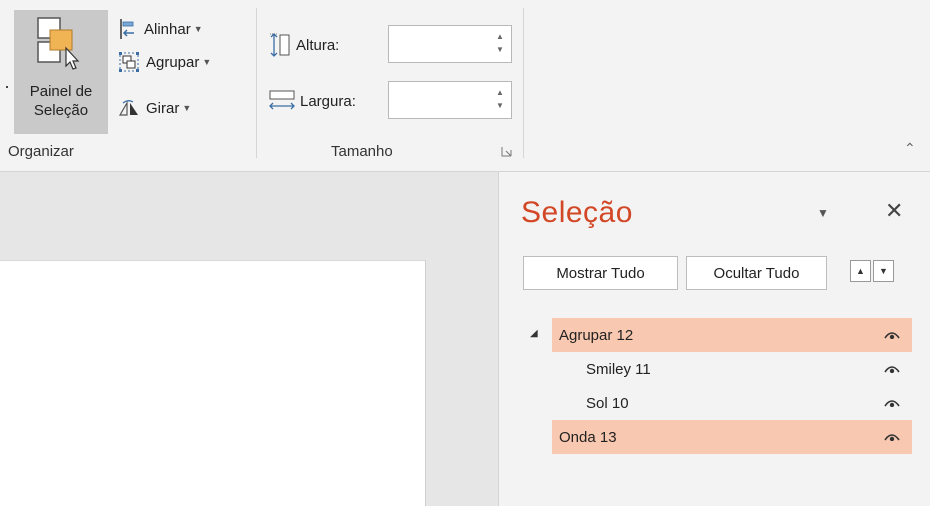 The width and height of the screenshot is (930, 506). Describe the element at coordinates (362, 151) in the screenshot. I see `size-group-label: Tamanho` at that location.